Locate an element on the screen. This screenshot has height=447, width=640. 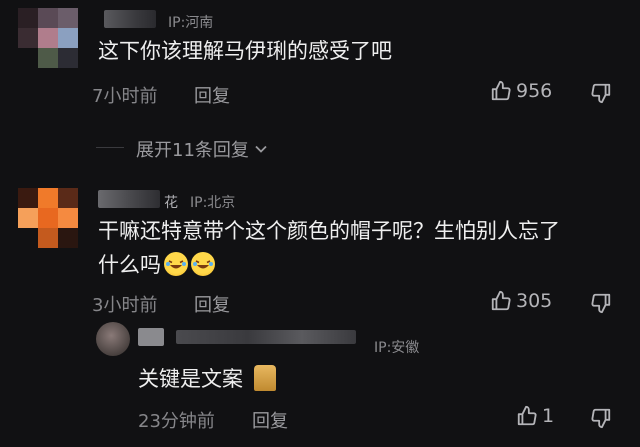
like-button: 1 is located at coordinates (535, 416).